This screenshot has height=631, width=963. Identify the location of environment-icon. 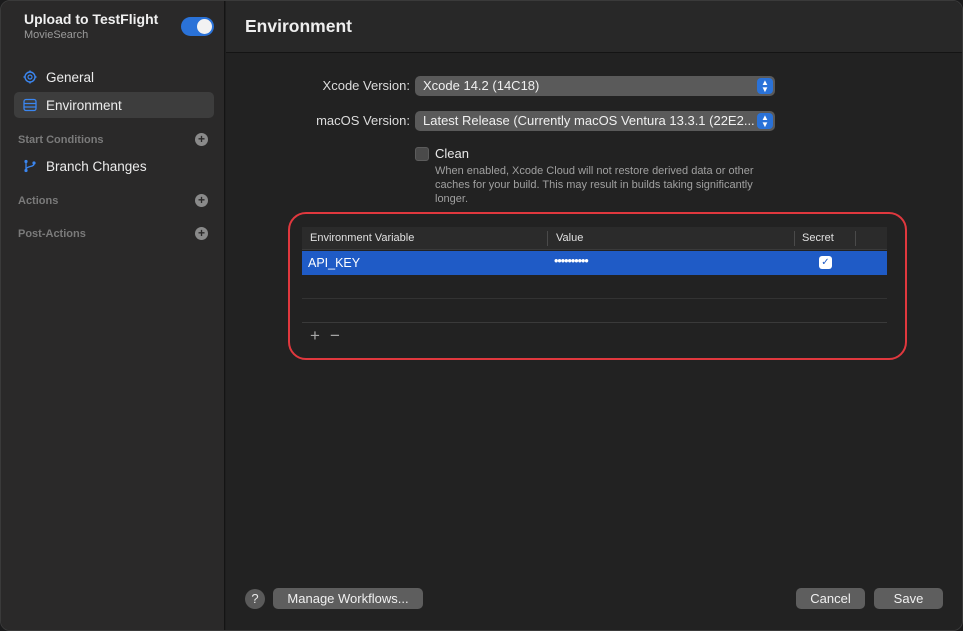
(30, 105).